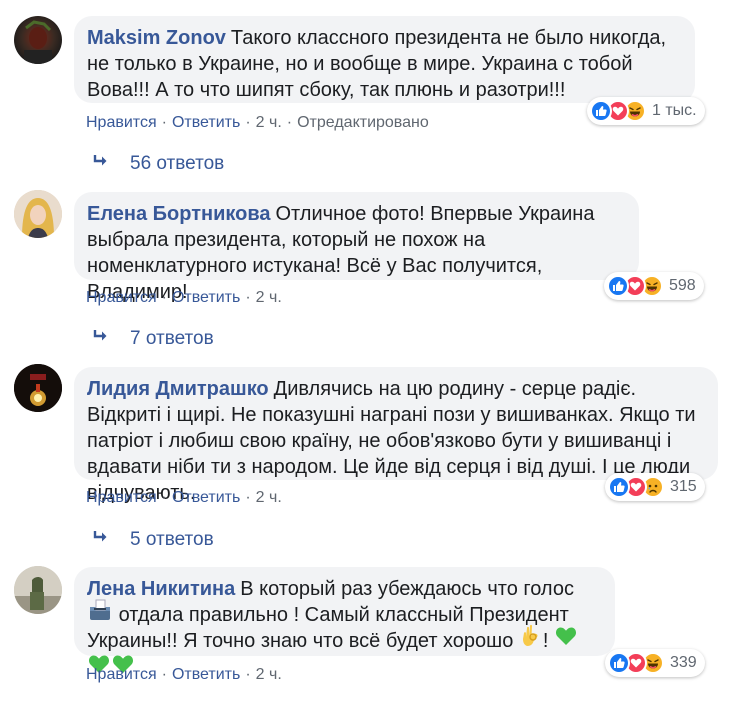  What do you see at coordinates (566, 639) in the screenshot?
I see `green-heart-icon` at bounding box center [566, 639].